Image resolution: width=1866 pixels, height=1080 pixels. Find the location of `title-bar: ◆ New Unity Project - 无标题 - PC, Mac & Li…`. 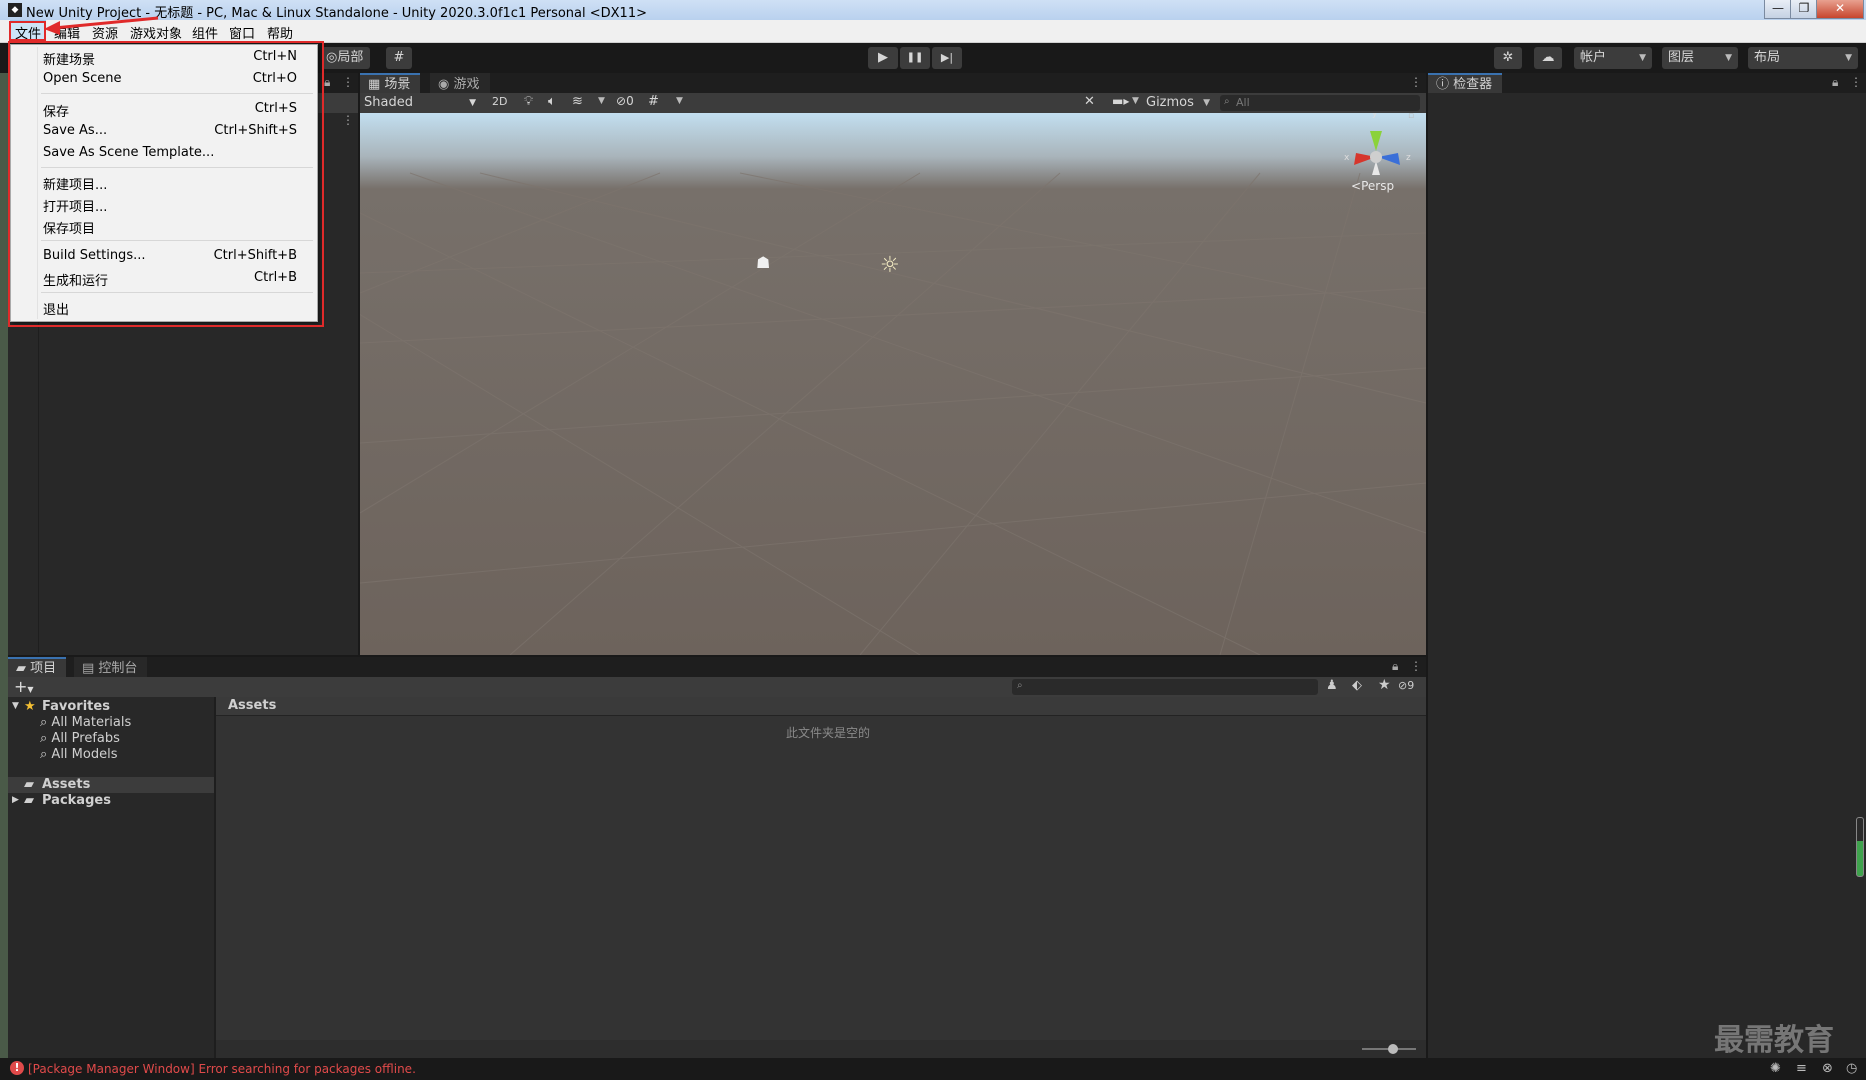

title-bar: ◆ New Unity Project - 无标题 - PC, Mac & Li… is located at coordinates (933, 10).